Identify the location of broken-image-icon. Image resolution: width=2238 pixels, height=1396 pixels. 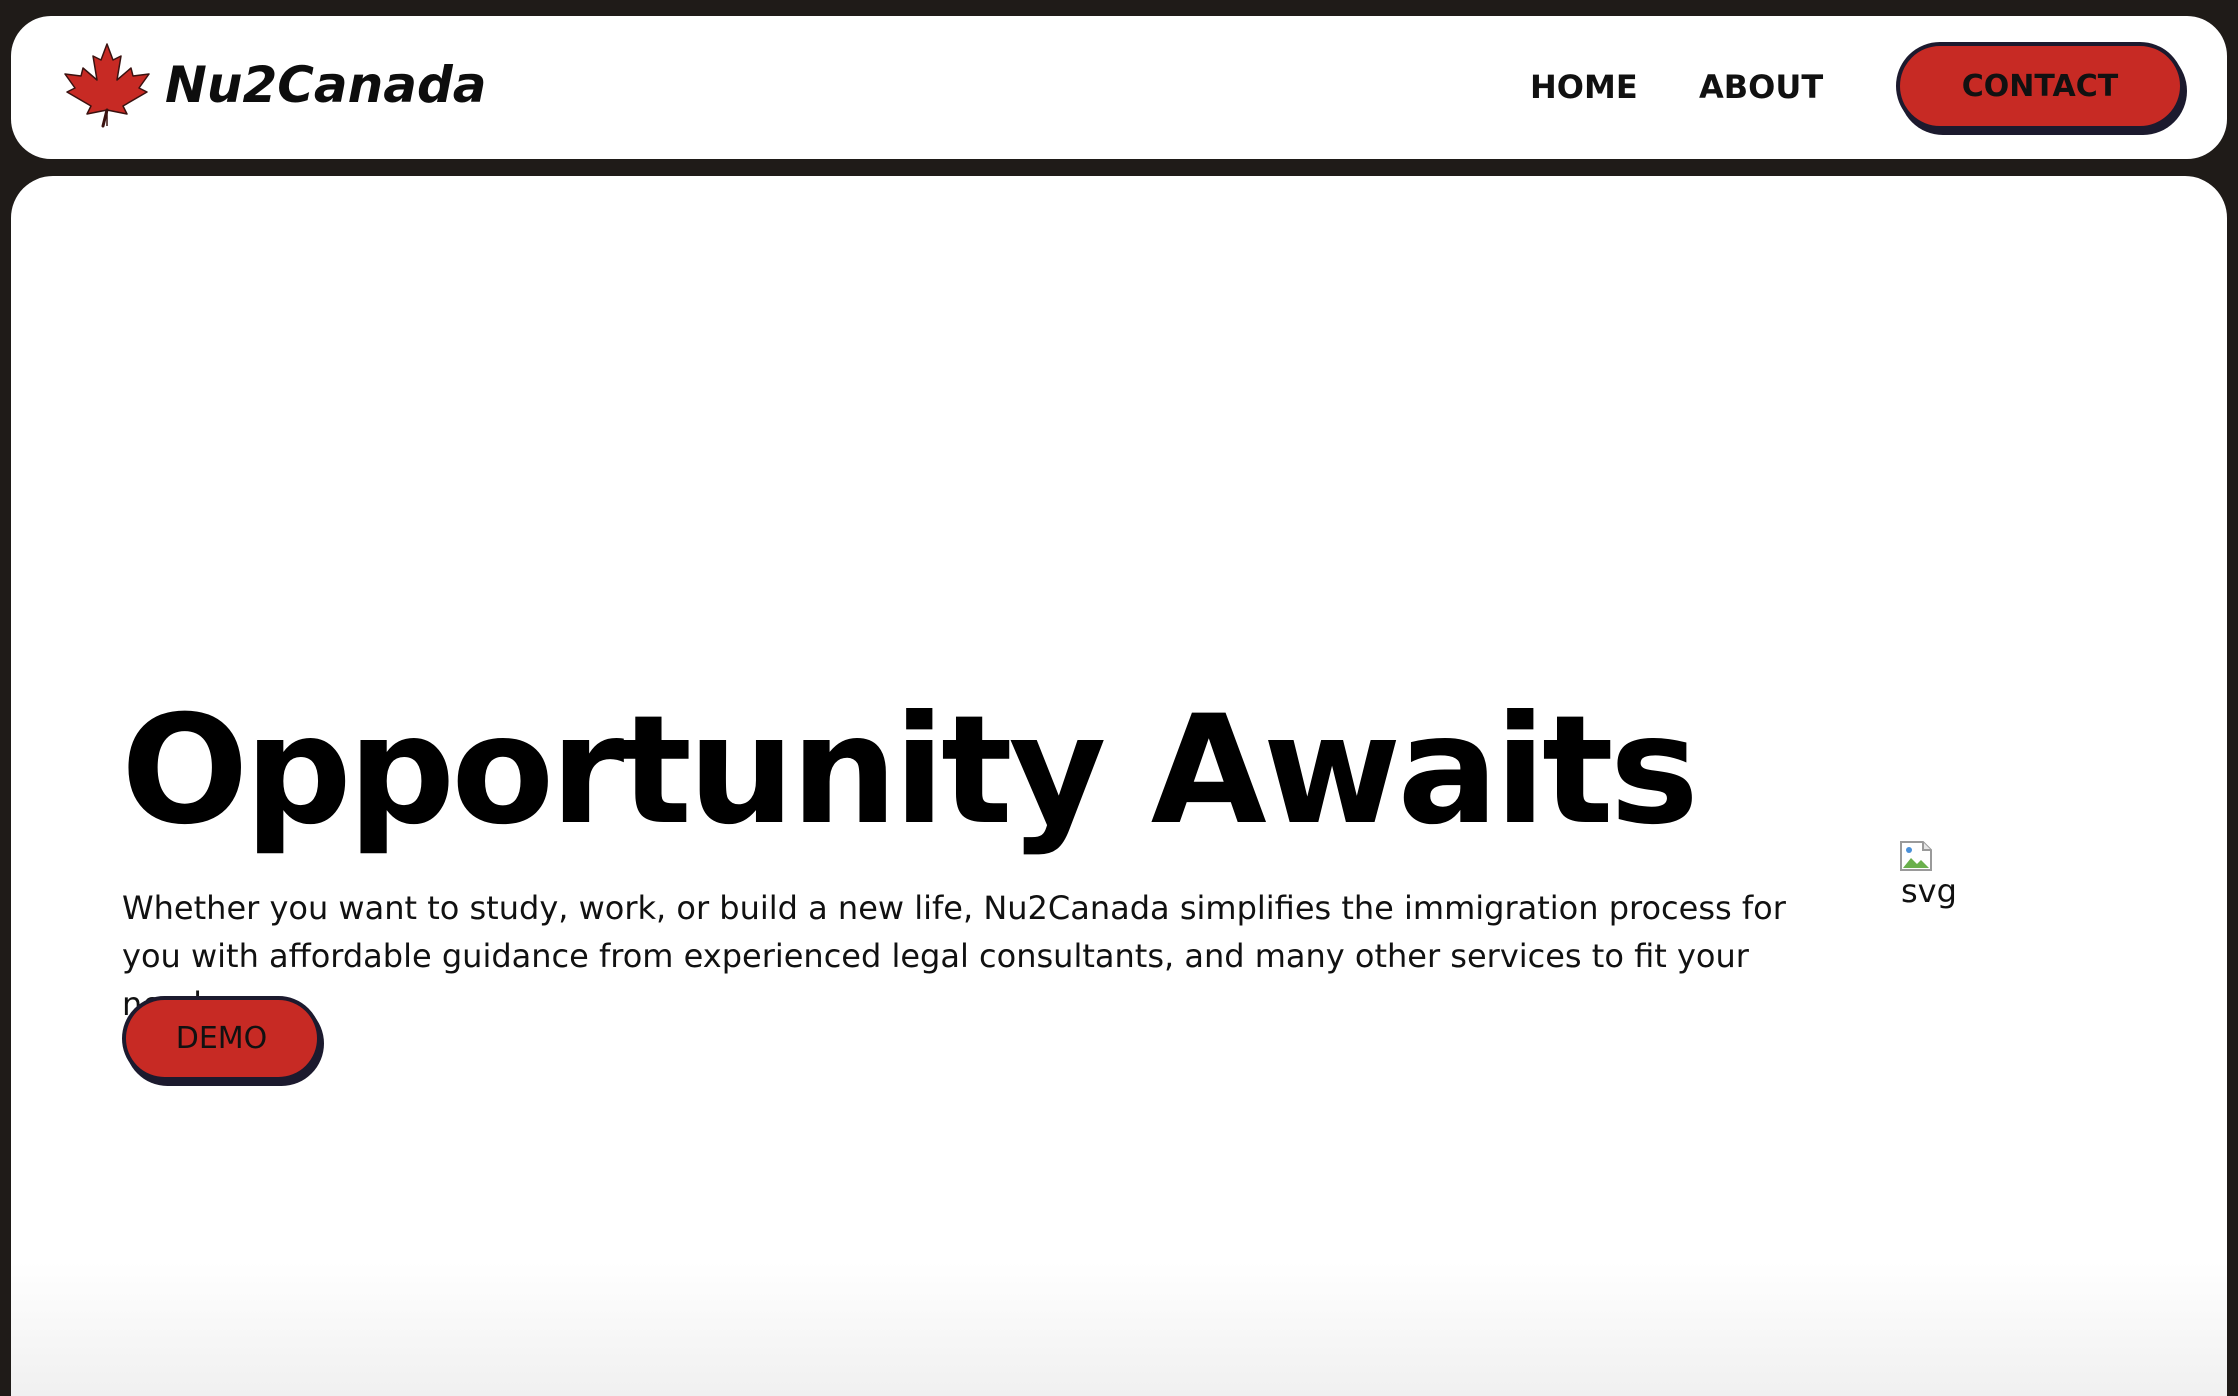
(1916, 856).